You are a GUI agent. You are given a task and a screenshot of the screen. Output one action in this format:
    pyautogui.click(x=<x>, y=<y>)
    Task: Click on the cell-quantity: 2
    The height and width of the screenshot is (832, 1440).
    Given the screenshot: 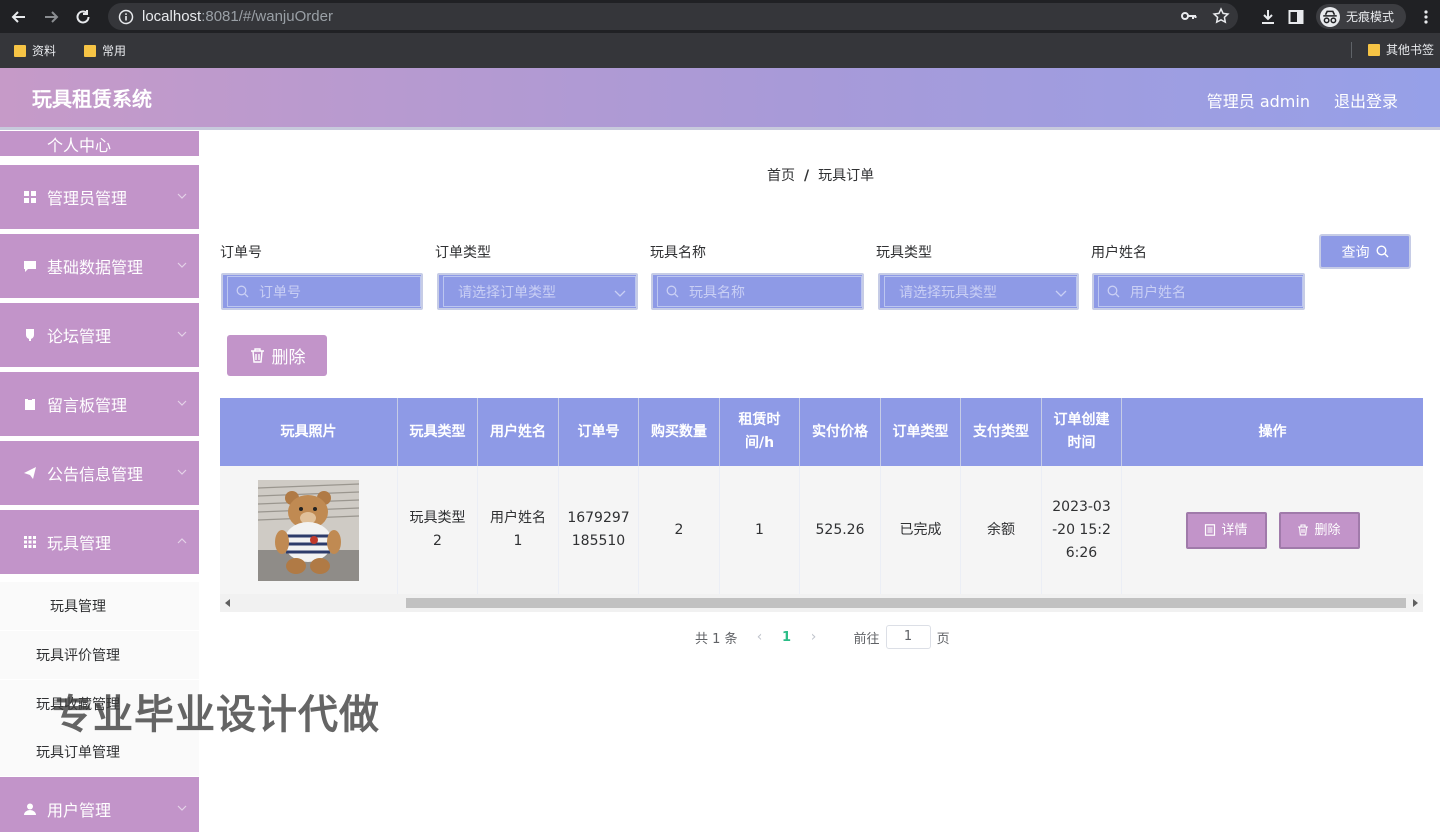 What is the action you would take?
    pyautogui.click(x=679, y=530)
    